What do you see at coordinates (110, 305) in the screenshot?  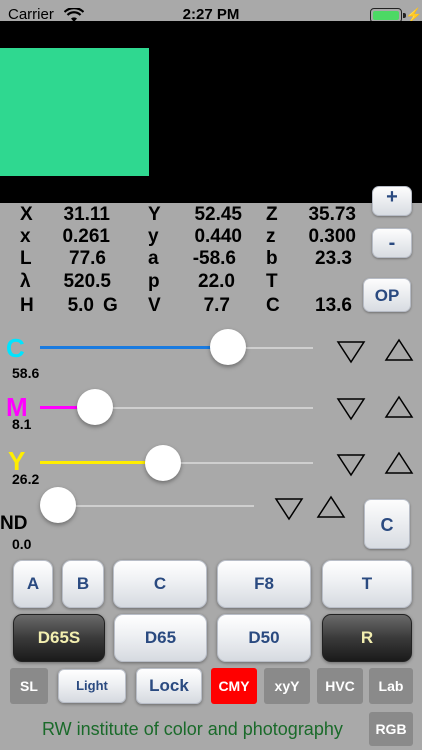 I see `hue-letter: G` at bounding box center [110, 305].